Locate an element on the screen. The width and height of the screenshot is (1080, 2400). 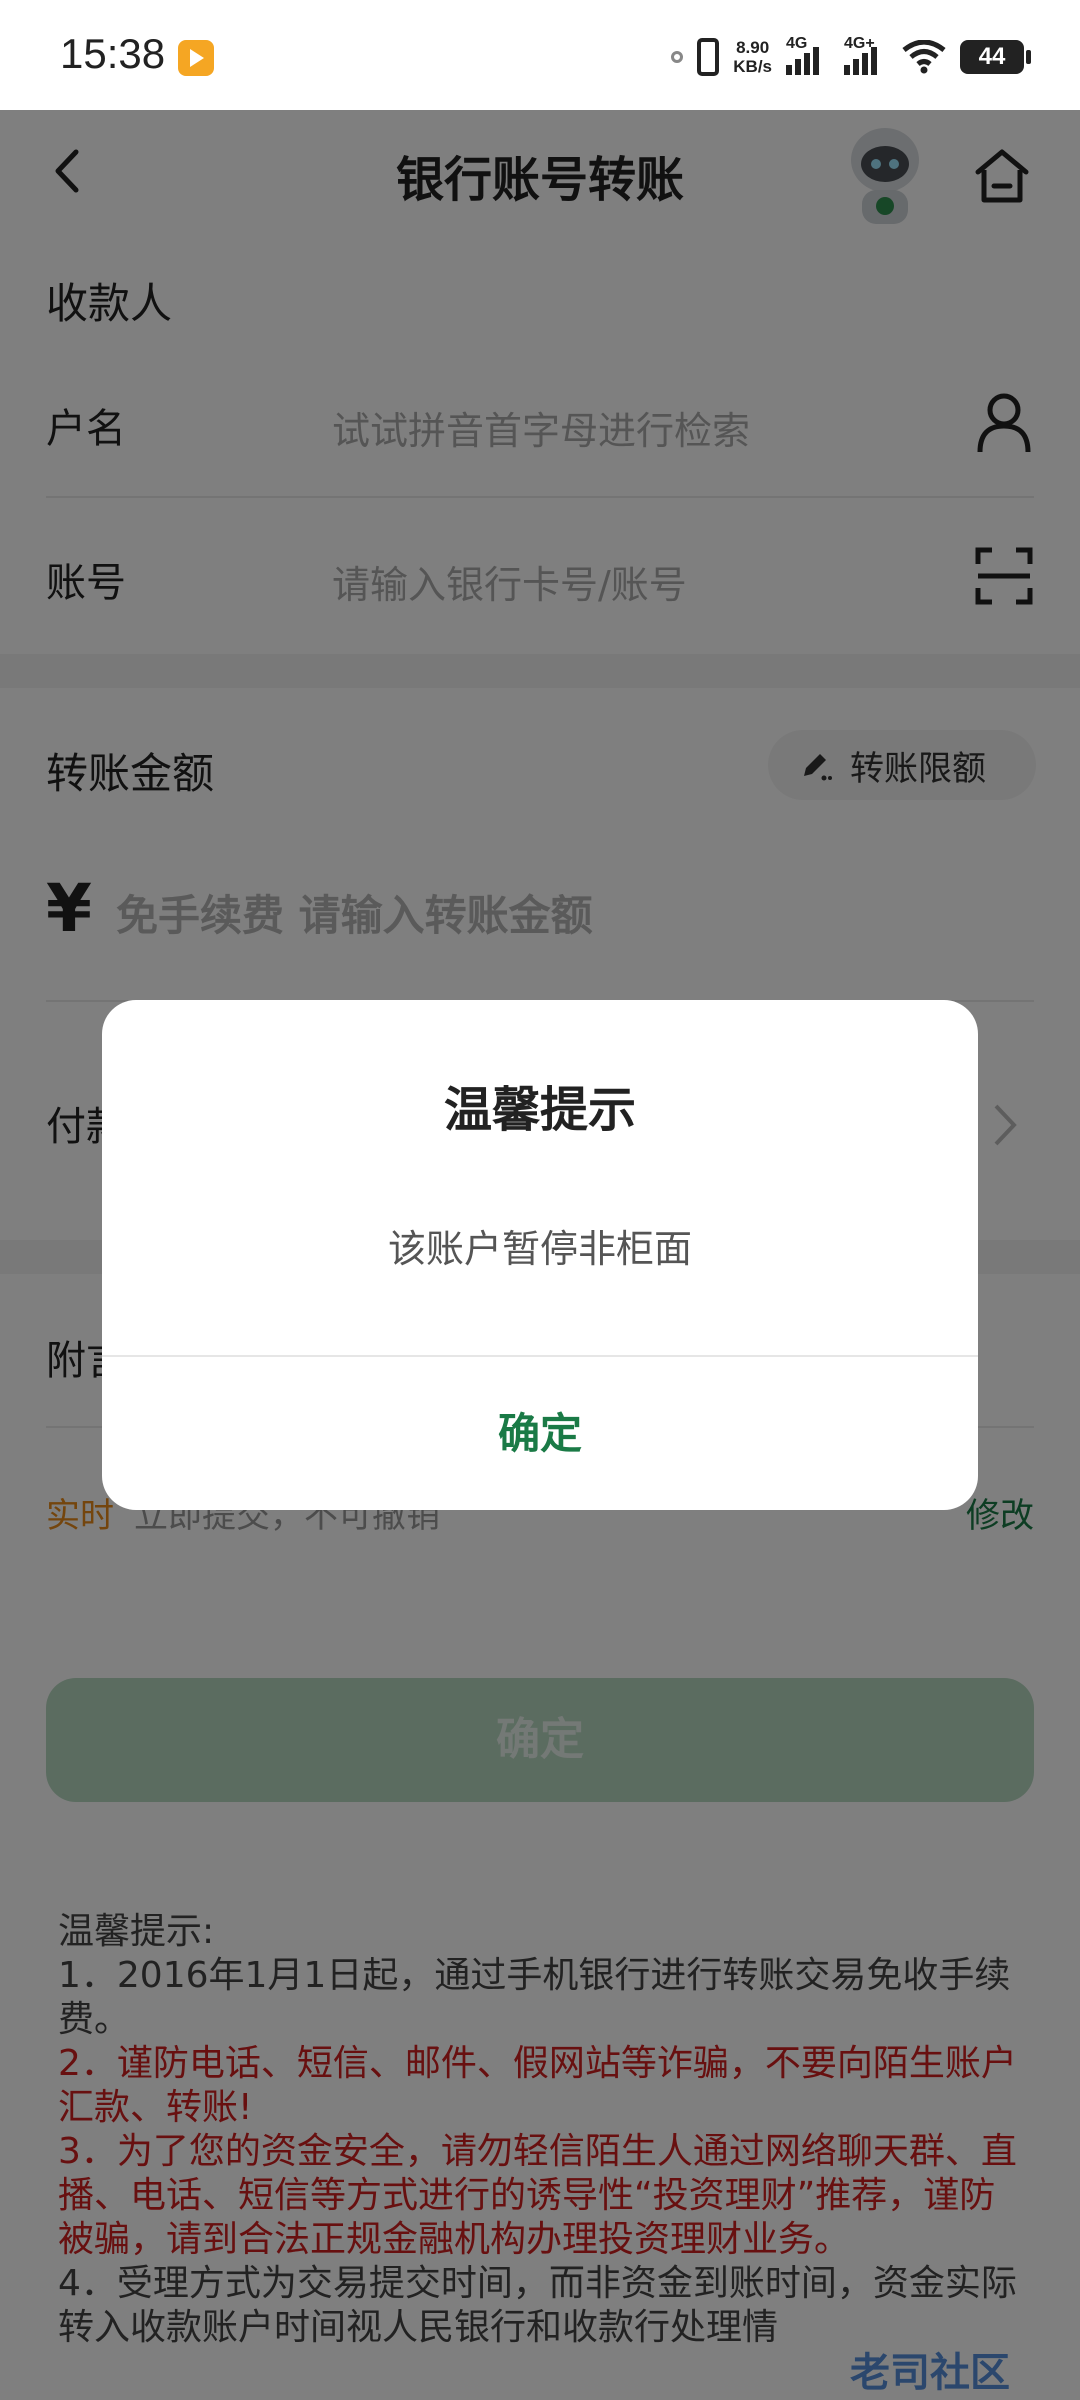
sim1-label: 4G is located at coordinates (797, 43).